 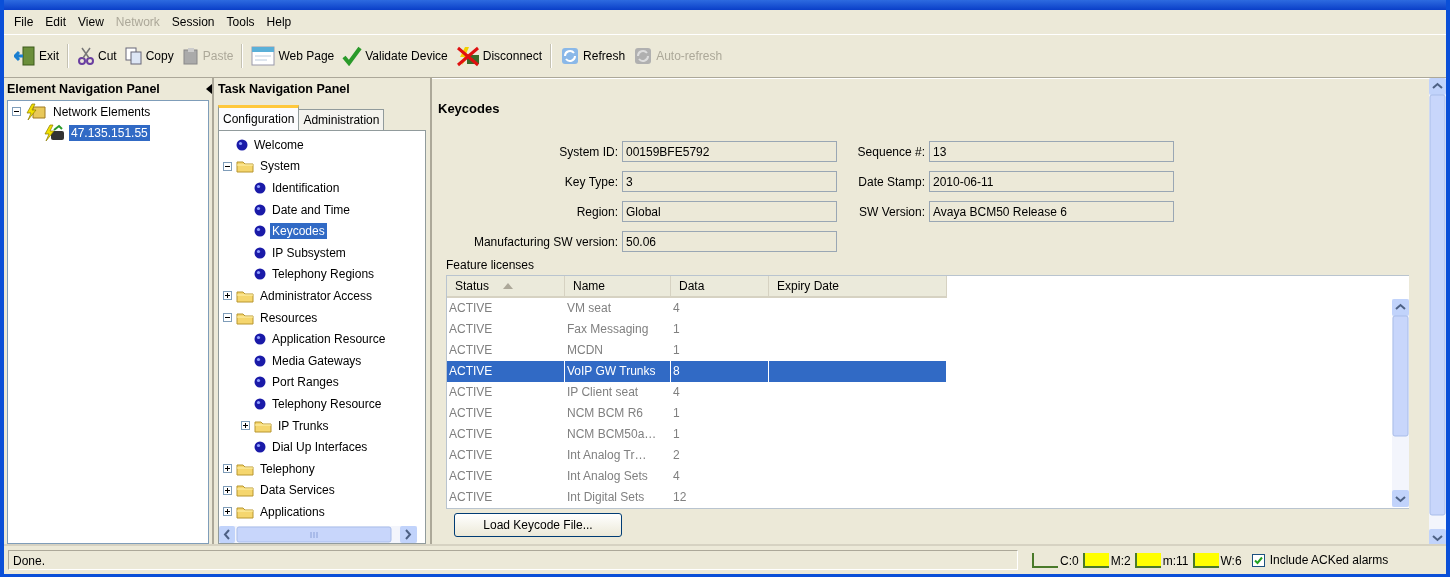 I want to click on tree-item: Identification, so click(x=306, y=188).